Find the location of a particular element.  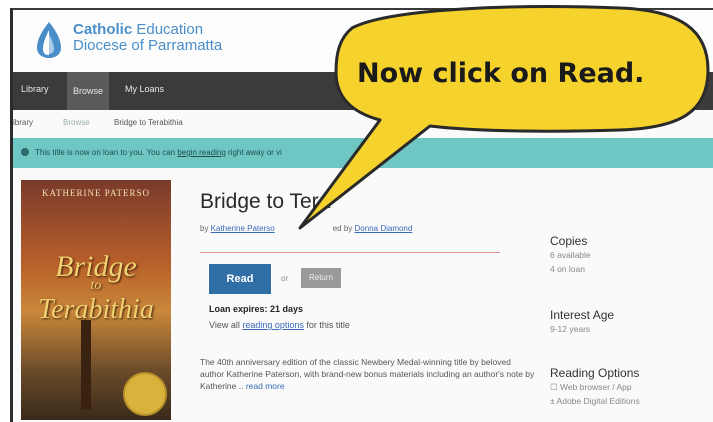

cover-title-3: Terabithia is located at coordinates (96, 309).